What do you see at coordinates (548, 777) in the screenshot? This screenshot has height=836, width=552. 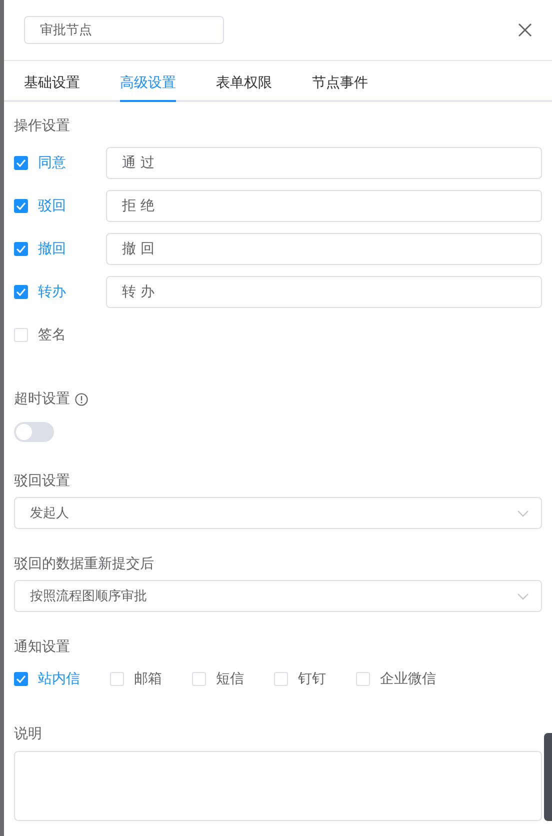 I see `side-handle` at bounding box center [548, 777].